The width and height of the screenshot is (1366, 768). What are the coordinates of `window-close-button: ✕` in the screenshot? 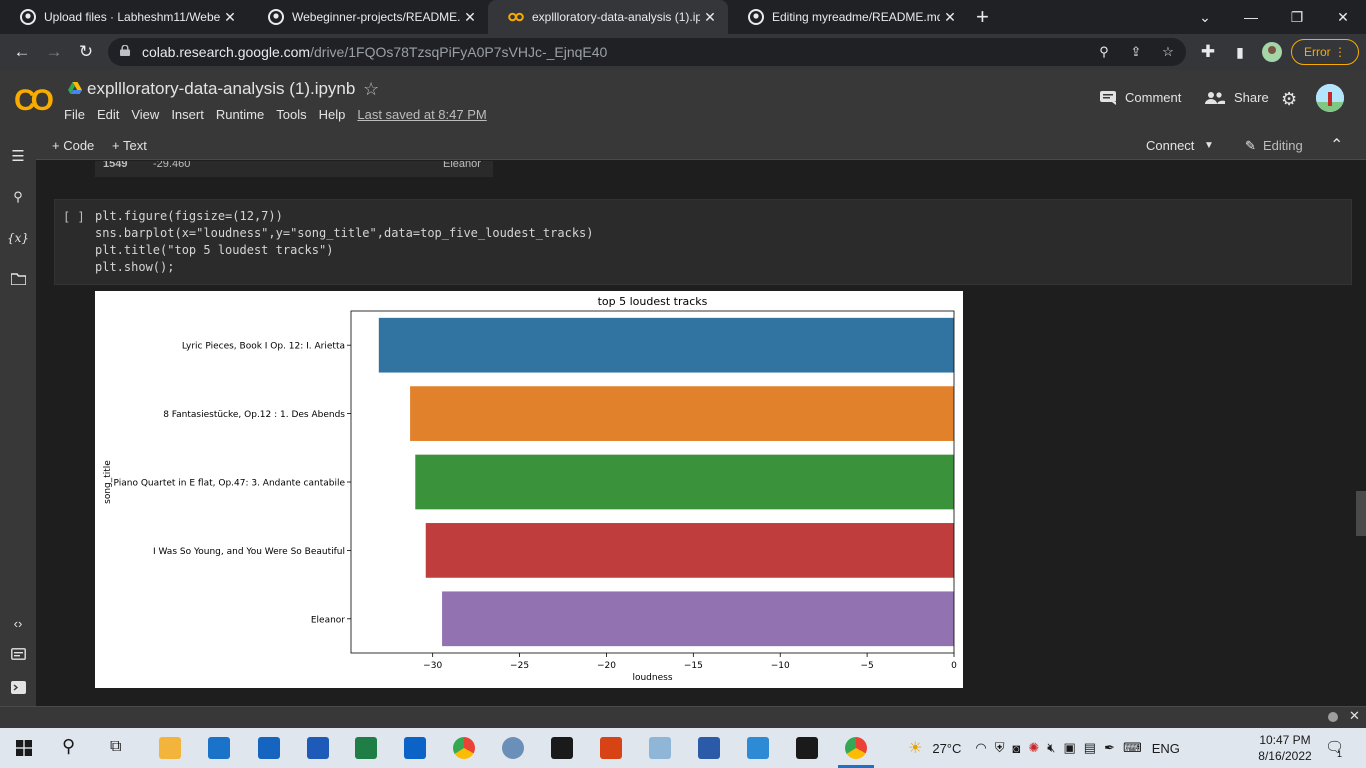 It's located at (1343, 17).